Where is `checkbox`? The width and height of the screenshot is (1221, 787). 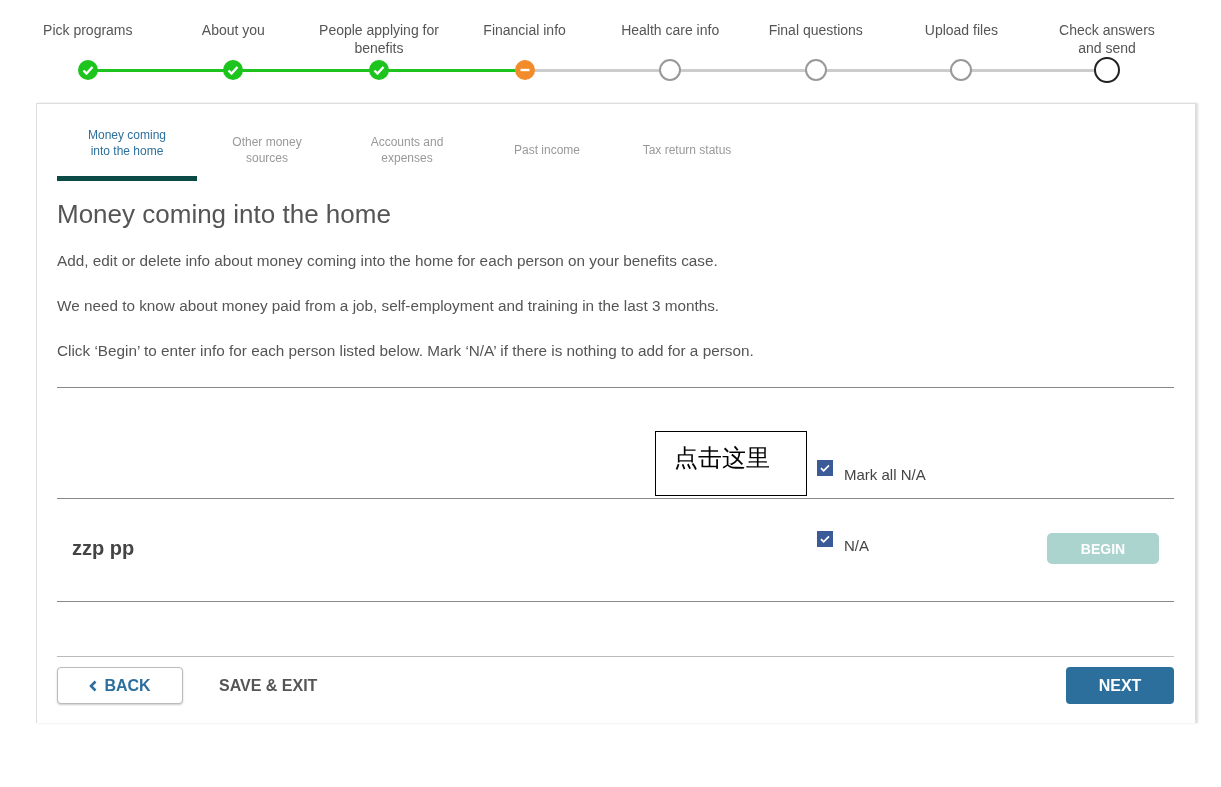
checkbox is located at coordinates (825, 468).